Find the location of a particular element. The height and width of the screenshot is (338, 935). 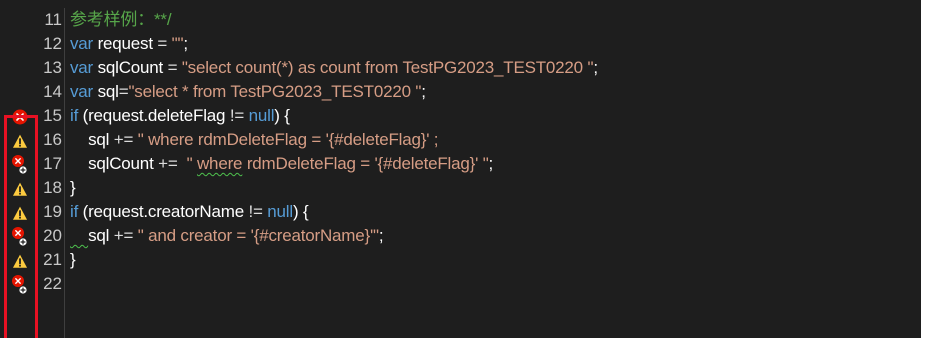

line-number: 17 is located at coordinates (52, 163).